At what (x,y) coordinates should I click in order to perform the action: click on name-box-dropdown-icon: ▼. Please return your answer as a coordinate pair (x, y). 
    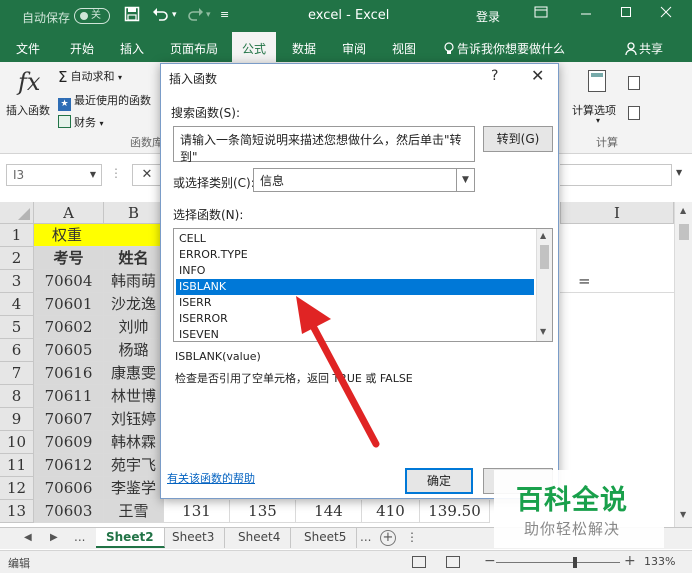
    Looking at the image, I should click on (93, 174).